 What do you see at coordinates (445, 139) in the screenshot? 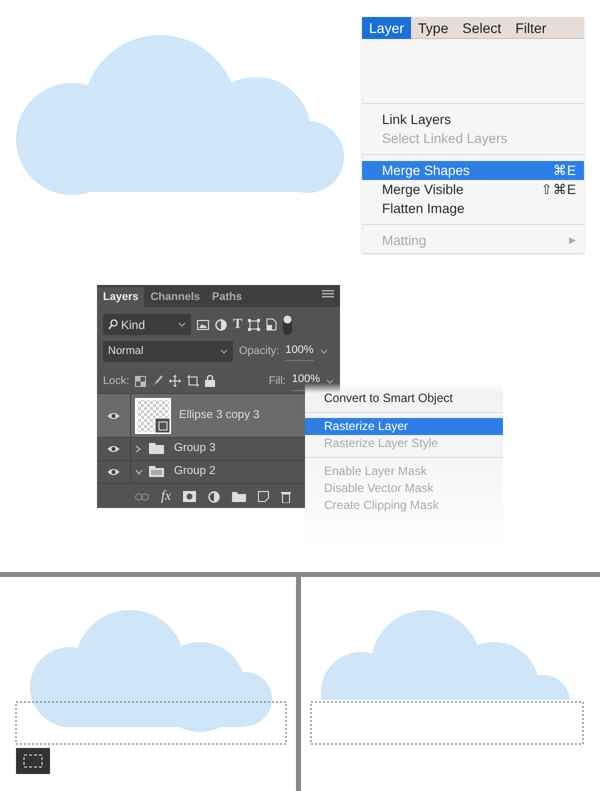
I see `menu-item-label: Select Linked Layers` at bounding box center [445, 139].